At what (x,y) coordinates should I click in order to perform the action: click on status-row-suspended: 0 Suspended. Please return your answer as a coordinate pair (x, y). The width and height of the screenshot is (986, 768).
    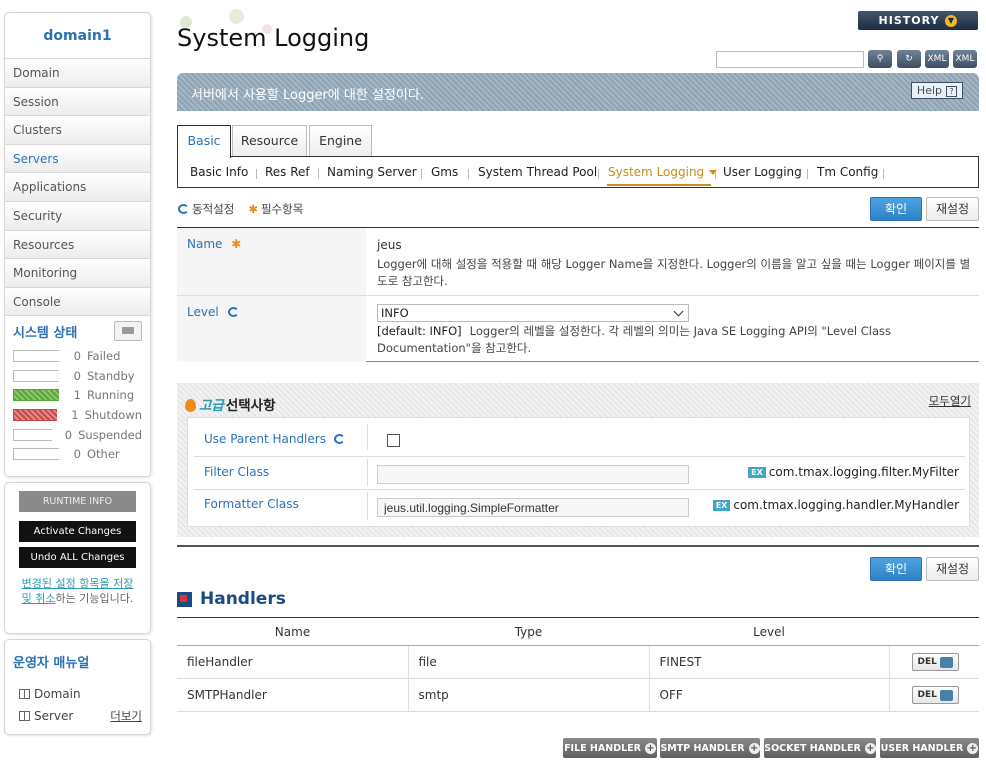
    Looking at the image, I should click on (77, 435).